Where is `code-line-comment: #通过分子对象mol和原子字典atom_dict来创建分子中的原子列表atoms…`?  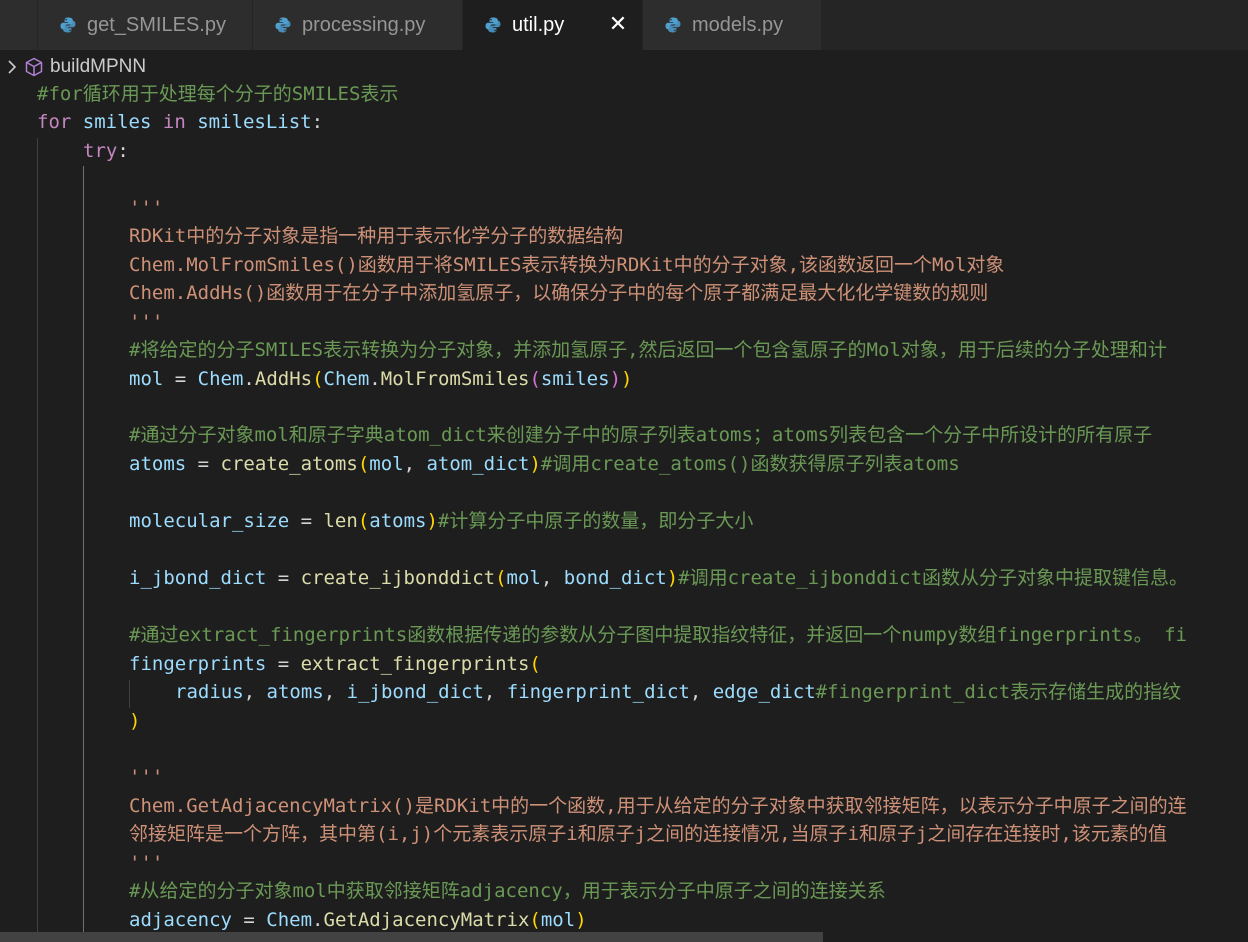 code-line-comment: #通过分子对象mol和原子字典atom_dict来创建分子中的原子列表atoms… is located at coordinates (641, 435).